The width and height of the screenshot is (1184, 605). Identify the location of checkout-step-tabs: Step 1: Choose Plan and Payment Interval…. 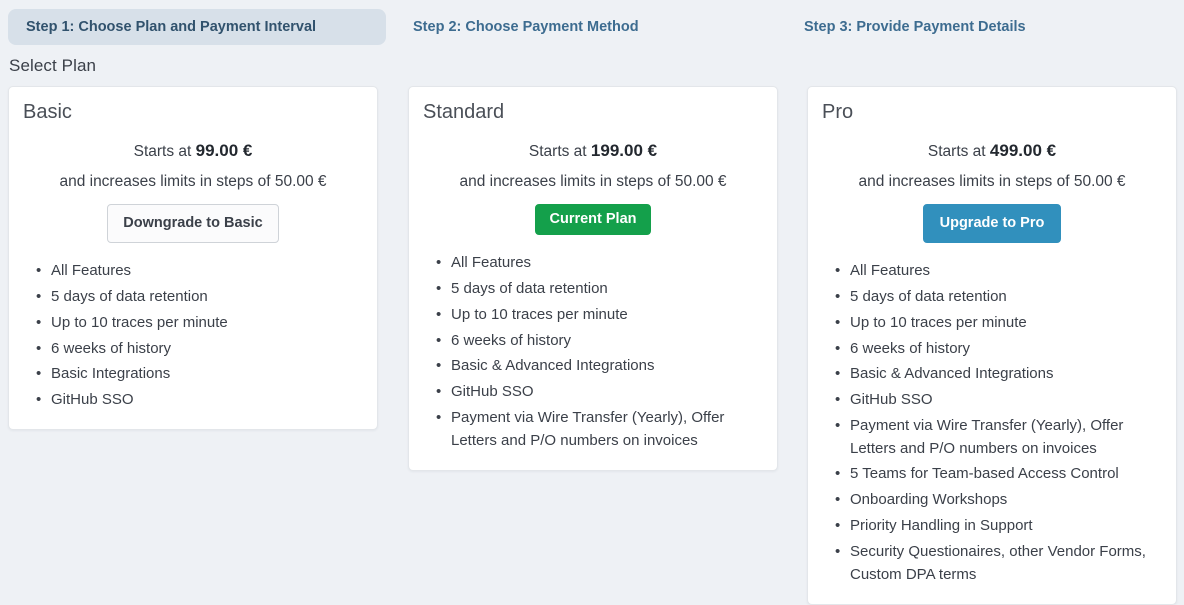
(592, 27).